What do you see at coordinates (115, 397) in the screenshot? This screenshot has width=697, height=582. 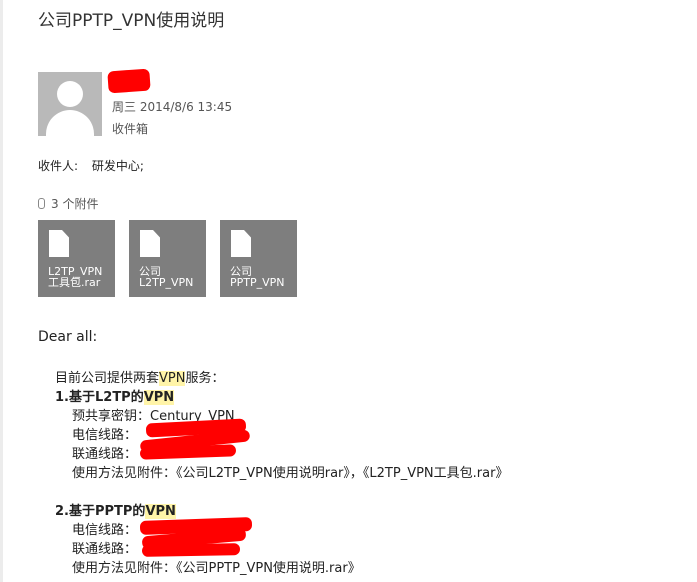 I see `section-1-title: 1.基于L2TP的VPN` at bounding box center [115, 397].